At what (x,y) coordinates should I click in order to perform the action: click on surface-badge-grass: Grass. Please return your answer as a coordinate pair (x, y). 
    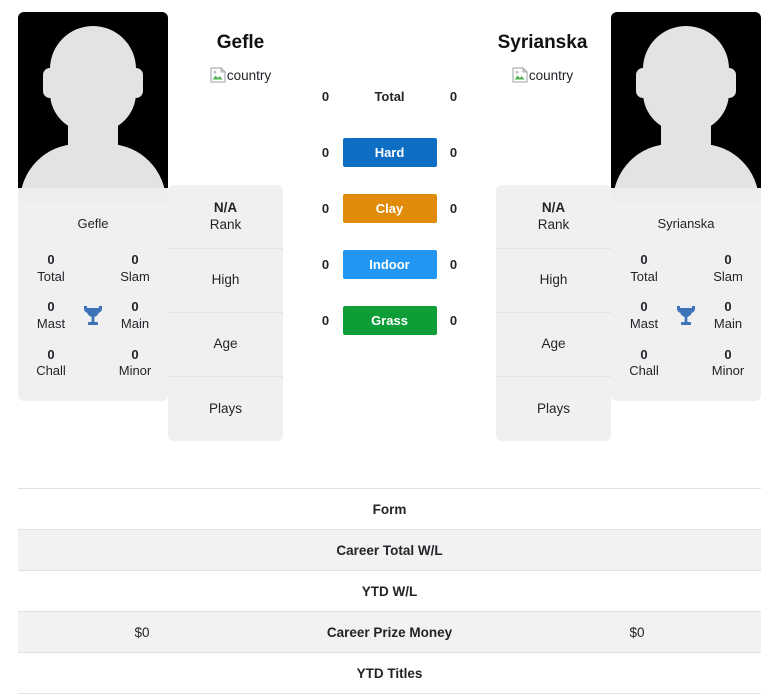
    Looking at the image, I should click on (389, 320).